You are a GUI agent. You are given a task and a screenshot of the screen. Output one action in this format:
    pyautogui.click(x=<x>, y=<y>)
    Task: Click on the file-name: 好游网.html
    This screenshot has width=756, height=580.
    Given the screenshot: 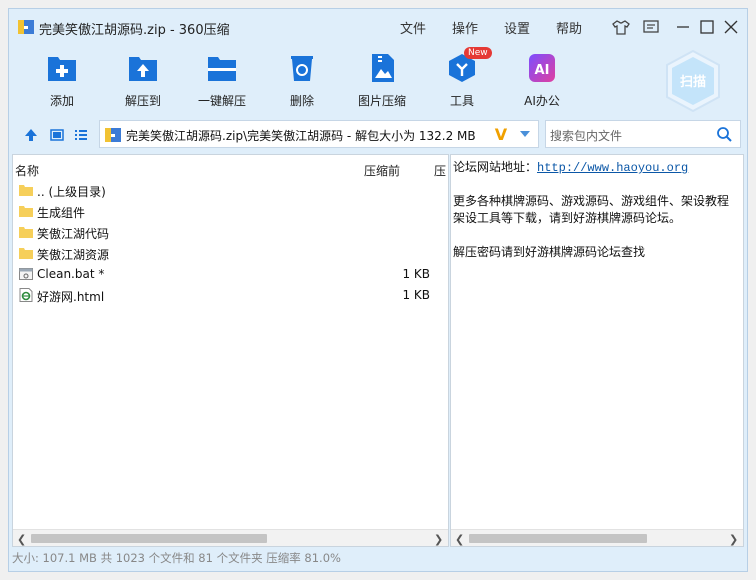 What is the action you would take?
    pyautogui.click(x=71, y=297)
    